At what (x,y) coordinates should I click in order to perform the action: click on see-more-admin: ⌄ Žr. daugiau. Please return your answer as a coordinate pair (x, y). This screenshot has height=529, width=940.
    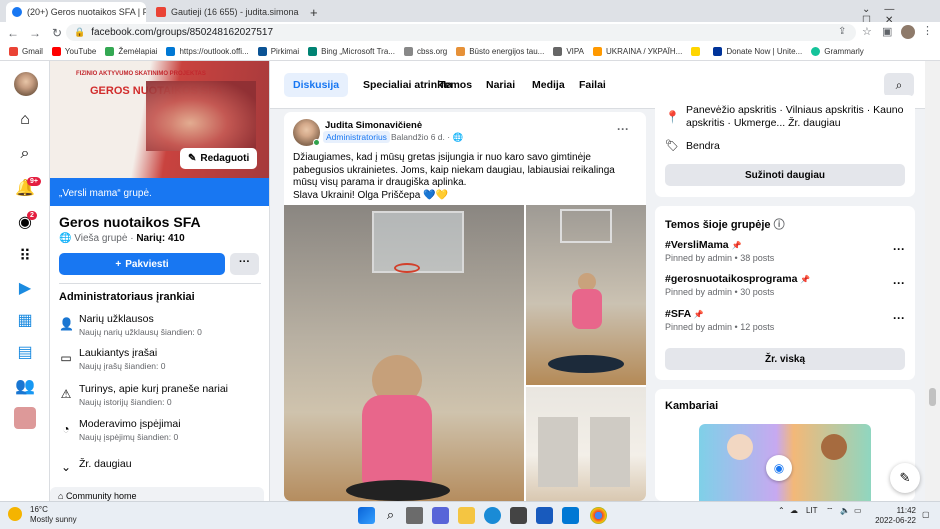
    Looking at the image, I should click on (159, 465).